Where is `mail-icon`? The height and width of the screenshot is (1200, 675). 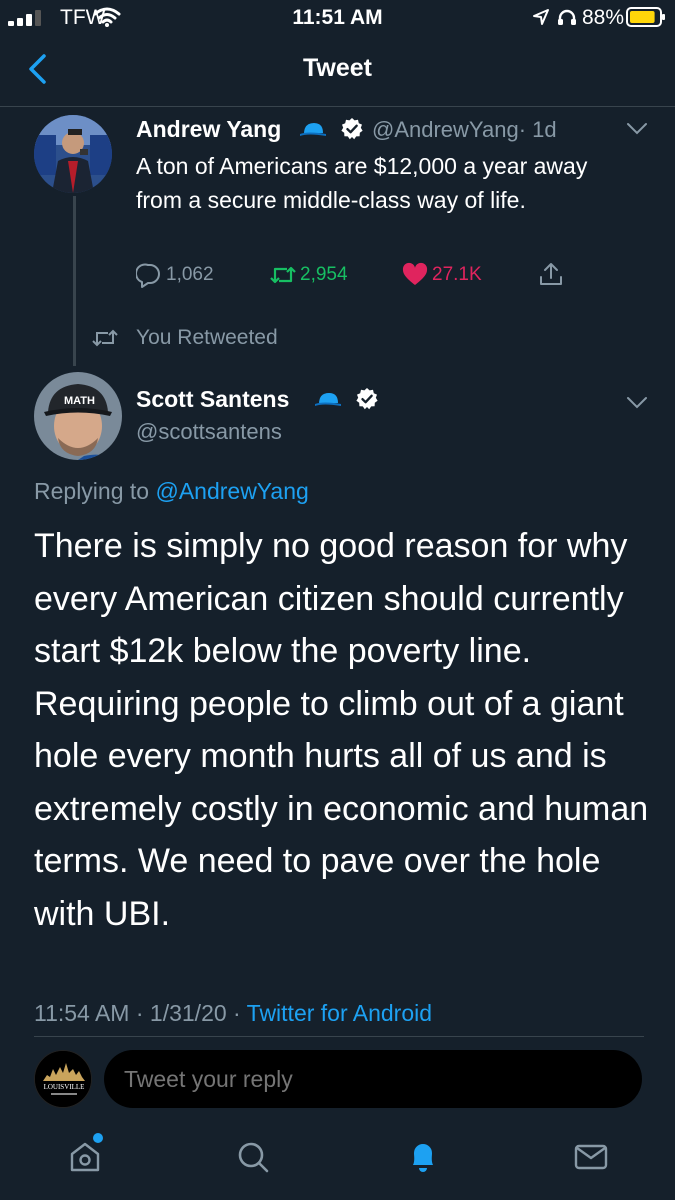
mail-icon is located at coordinates (591, 1157).